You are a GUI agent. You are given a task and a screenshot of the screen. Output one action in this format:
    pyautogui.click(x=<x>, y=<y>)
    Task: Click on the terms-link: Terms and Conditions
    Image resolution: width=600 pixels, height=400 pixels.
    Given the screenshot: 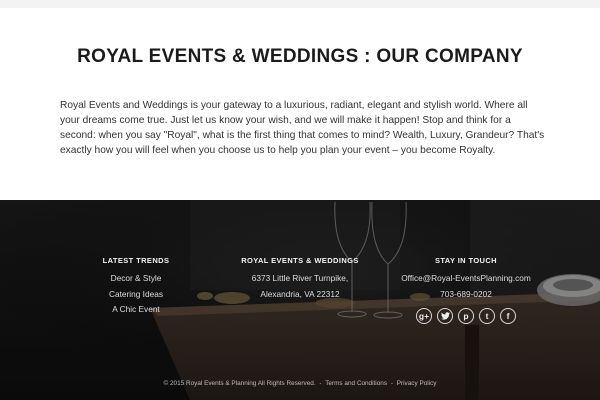 What is the action you would take?
    pyautogui.click(x=356, y=383)
    